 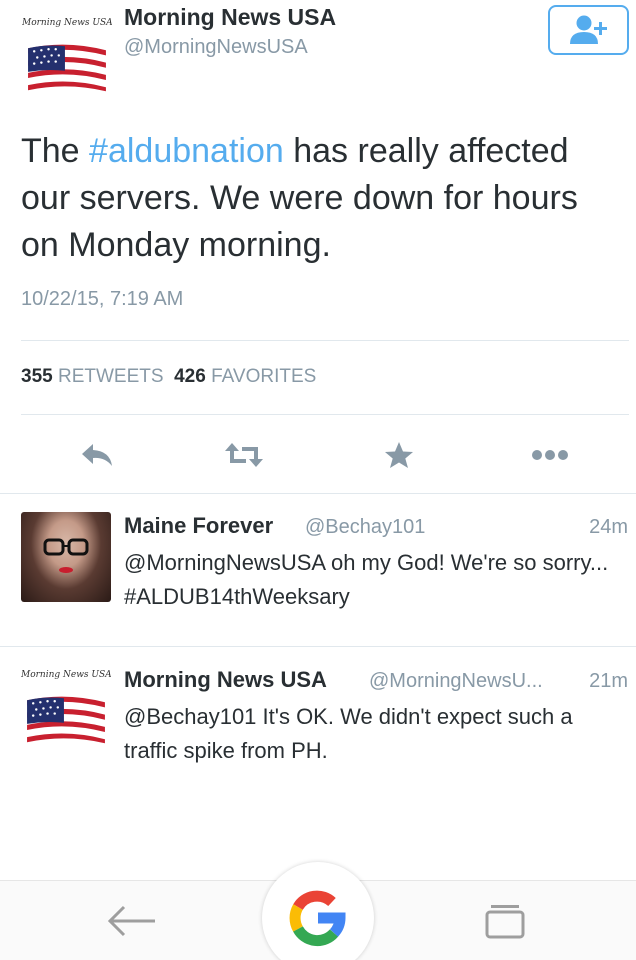 I want to click on favorite-button, so click(x=399, y=455).